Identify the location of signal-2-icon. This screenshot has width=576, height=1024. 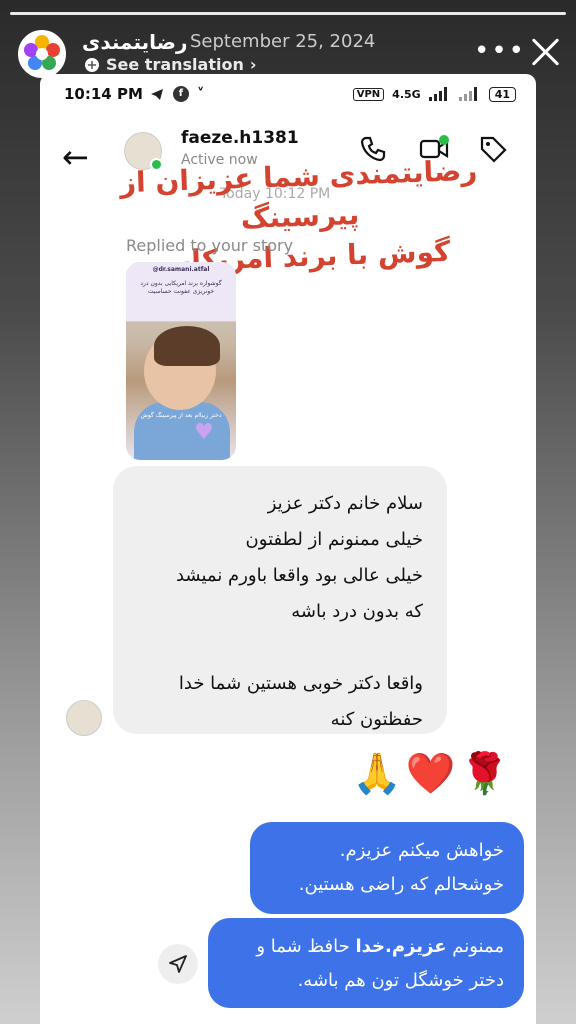
(467, 94).